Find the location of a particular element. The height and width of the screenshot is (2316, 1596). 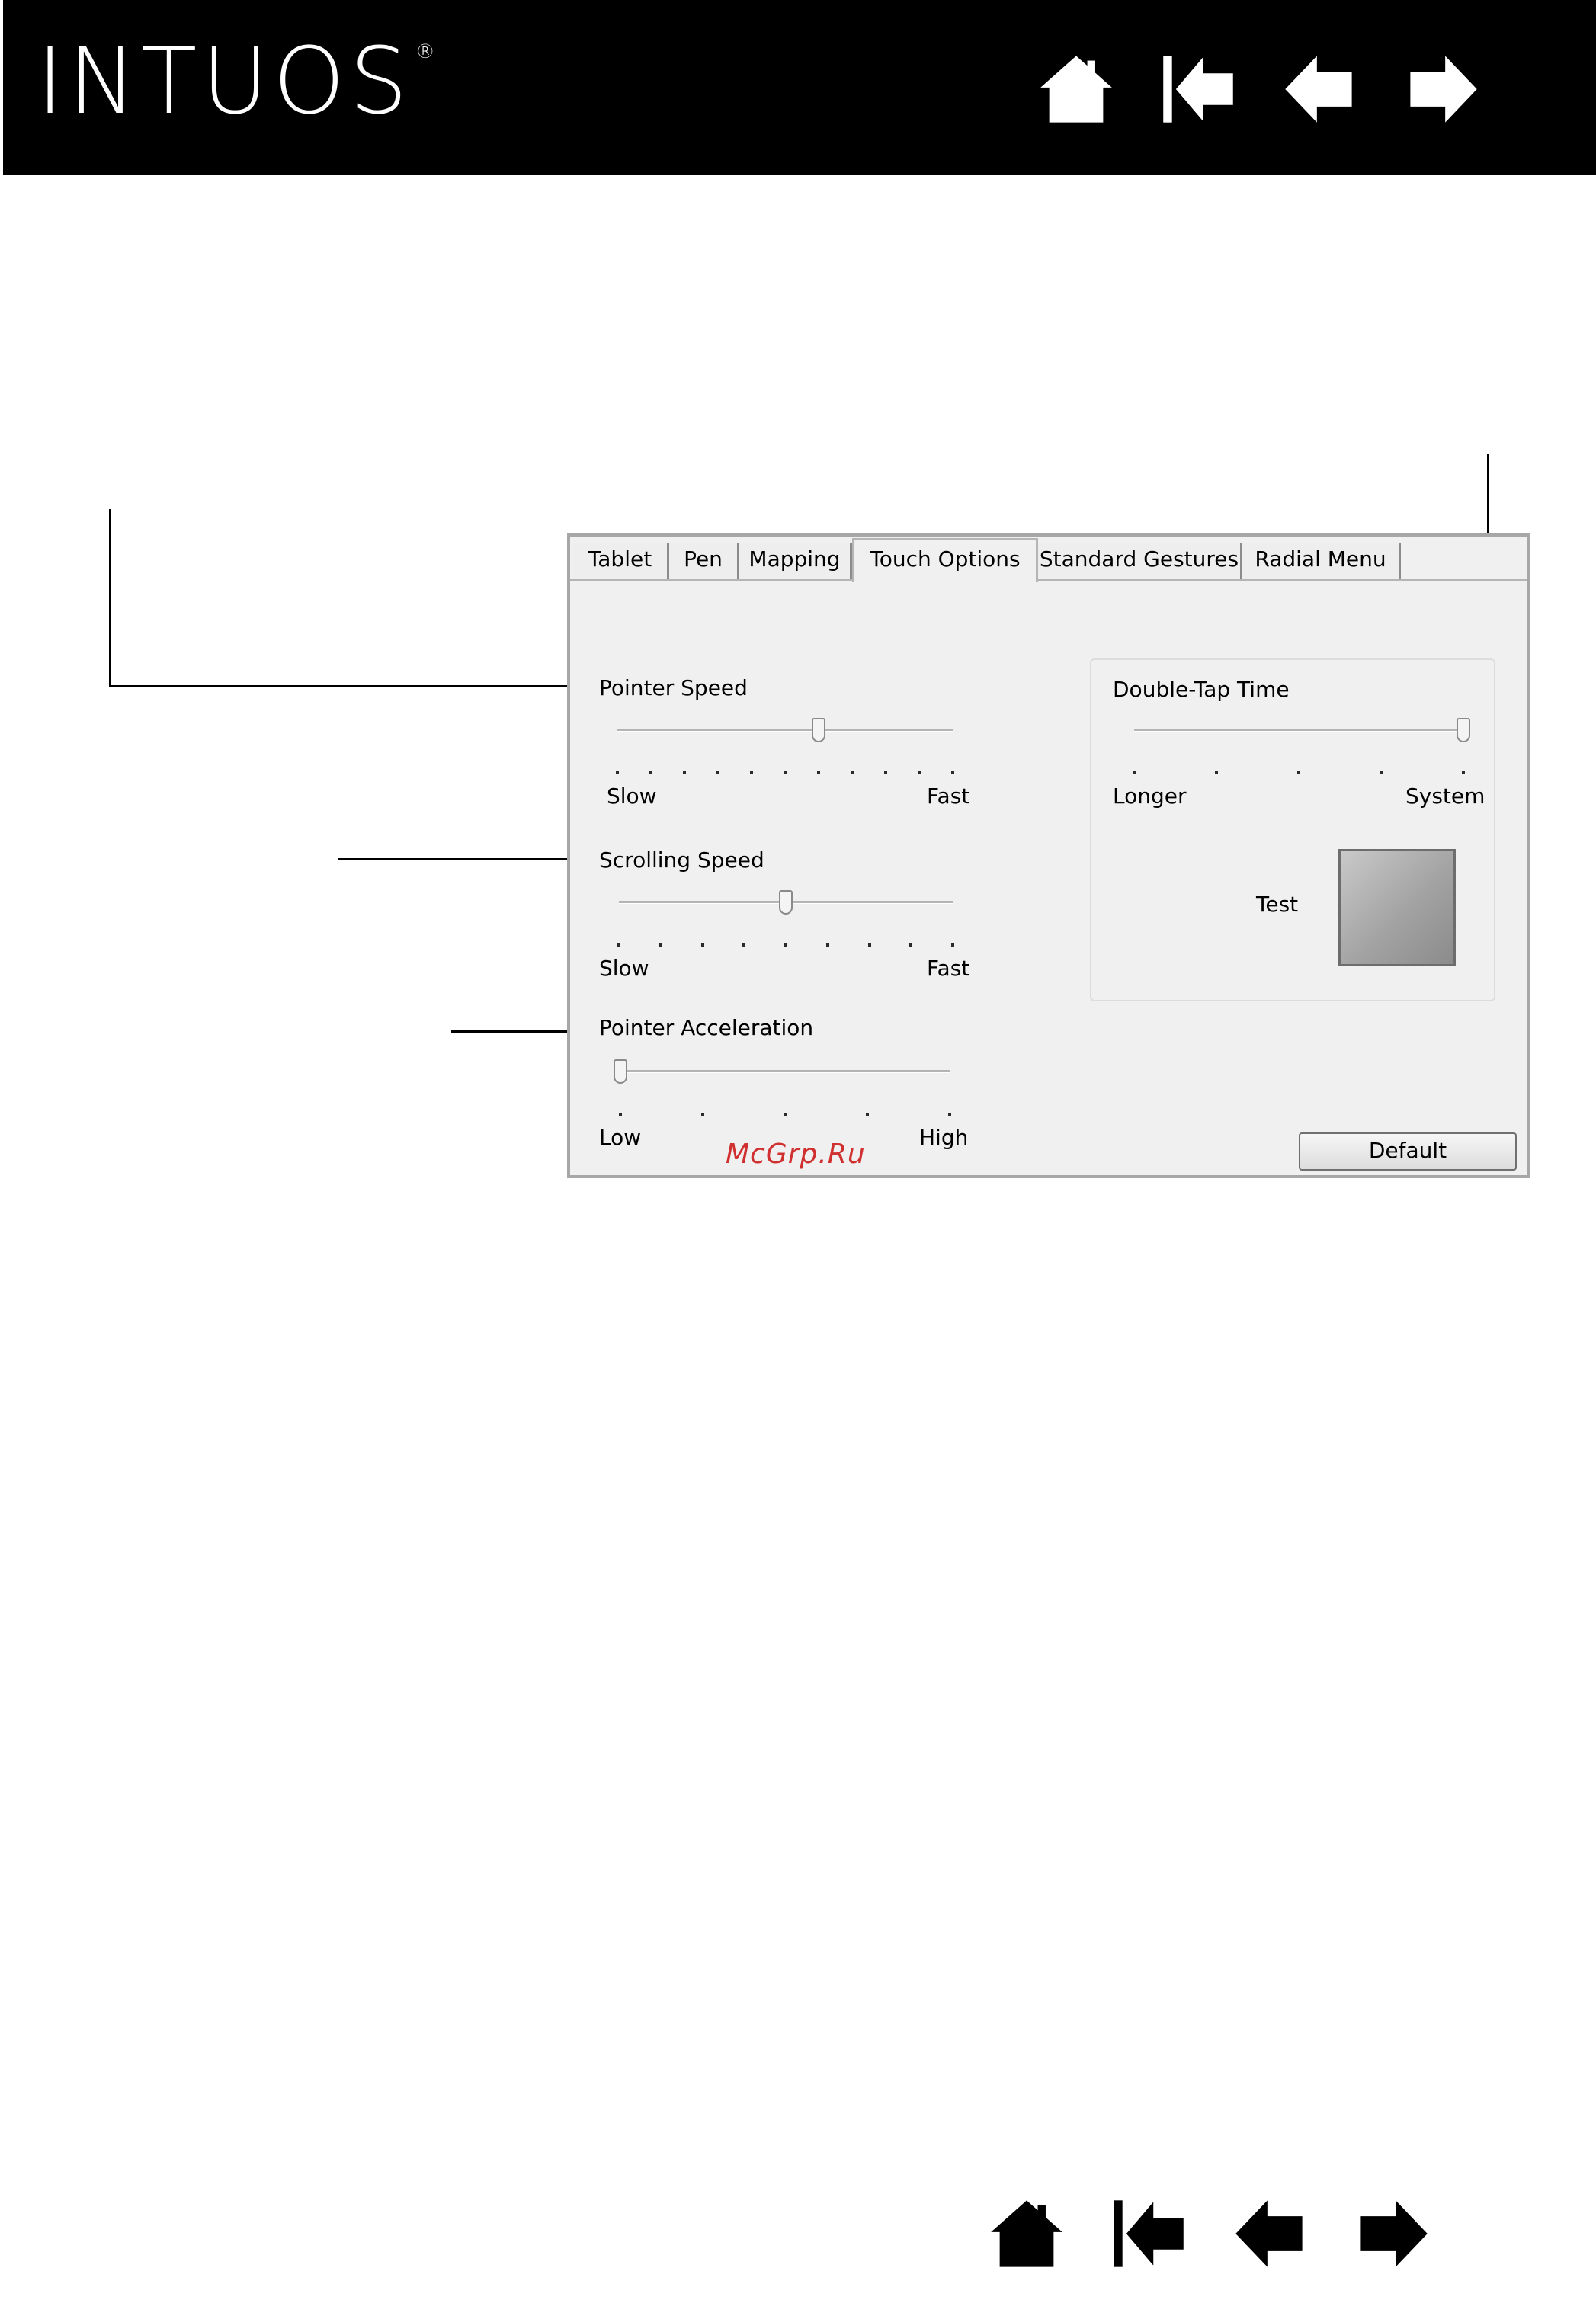

scrolling-speed-label: Scrolling Speed is located at coordinates (681, 860).